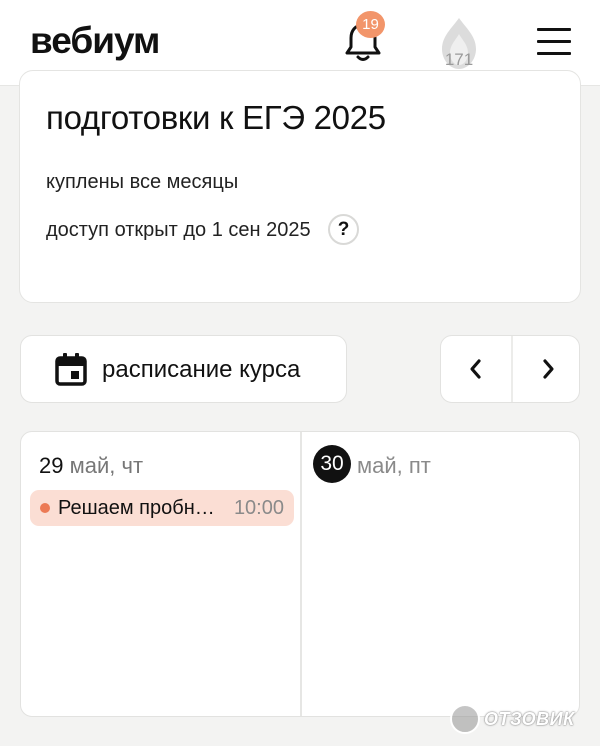 The image size is (600, 746). I want to click on schedule-label: расписание курса, so click(201, 369).